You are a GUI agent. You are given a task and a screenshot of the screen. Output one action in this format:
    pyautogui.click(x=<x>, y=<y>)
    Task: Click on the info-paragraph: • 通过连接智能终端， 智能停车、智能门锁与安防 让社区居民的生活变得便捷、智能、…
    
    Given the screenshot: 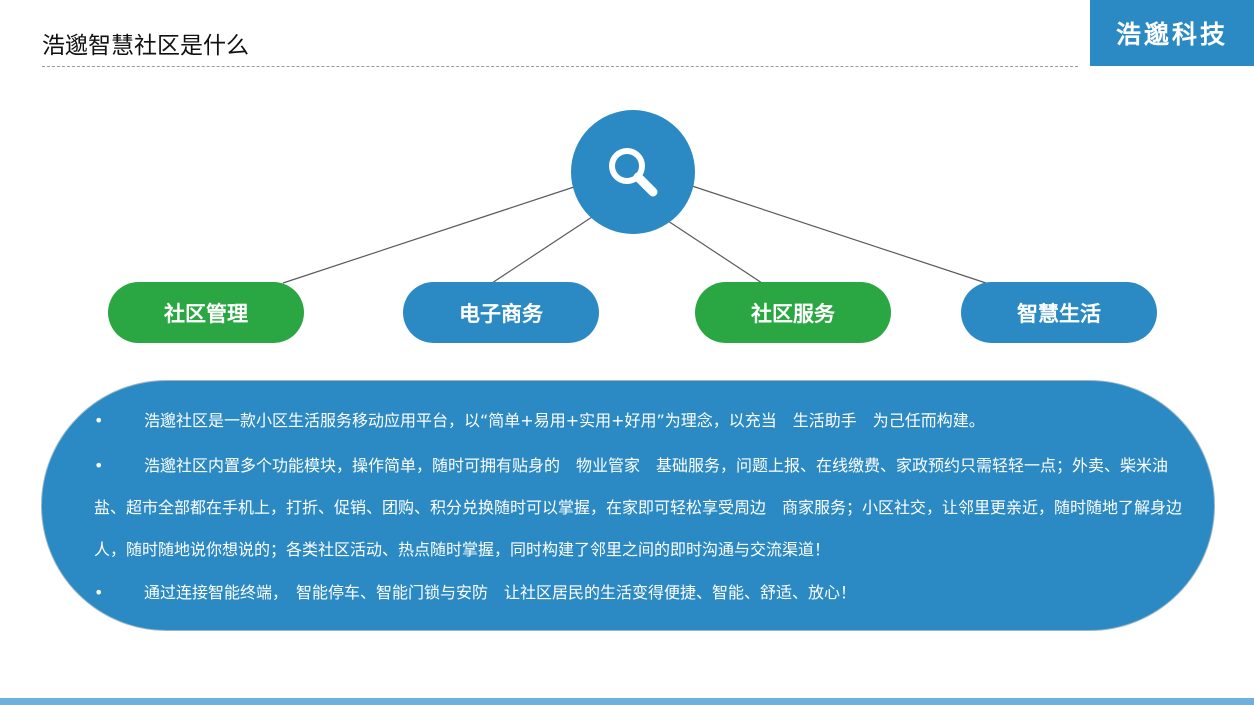 What is the action you would take?
    pyautogui.click(x=639, y=593)
    